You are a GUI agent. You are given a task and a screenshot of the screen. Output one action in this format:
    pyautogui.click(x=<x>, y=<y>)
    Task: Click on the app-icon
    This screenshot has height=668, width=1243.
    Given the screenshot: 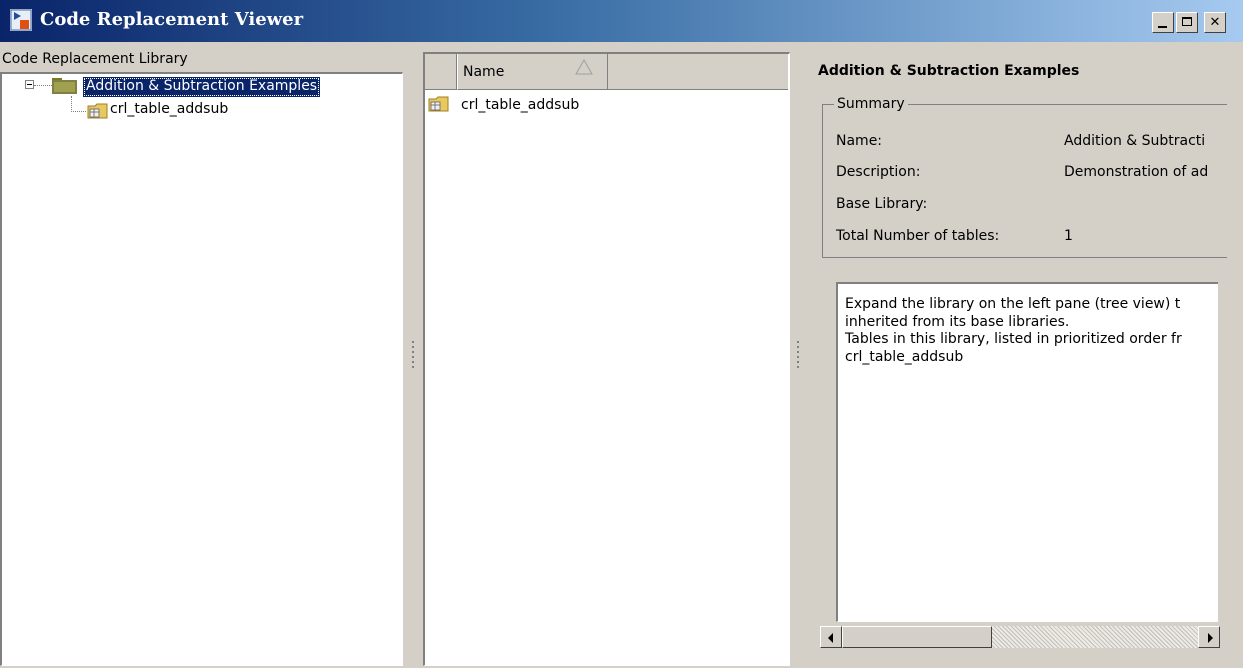 What is the action you would take?
    pyautogui.click(x=21, y=20)
    